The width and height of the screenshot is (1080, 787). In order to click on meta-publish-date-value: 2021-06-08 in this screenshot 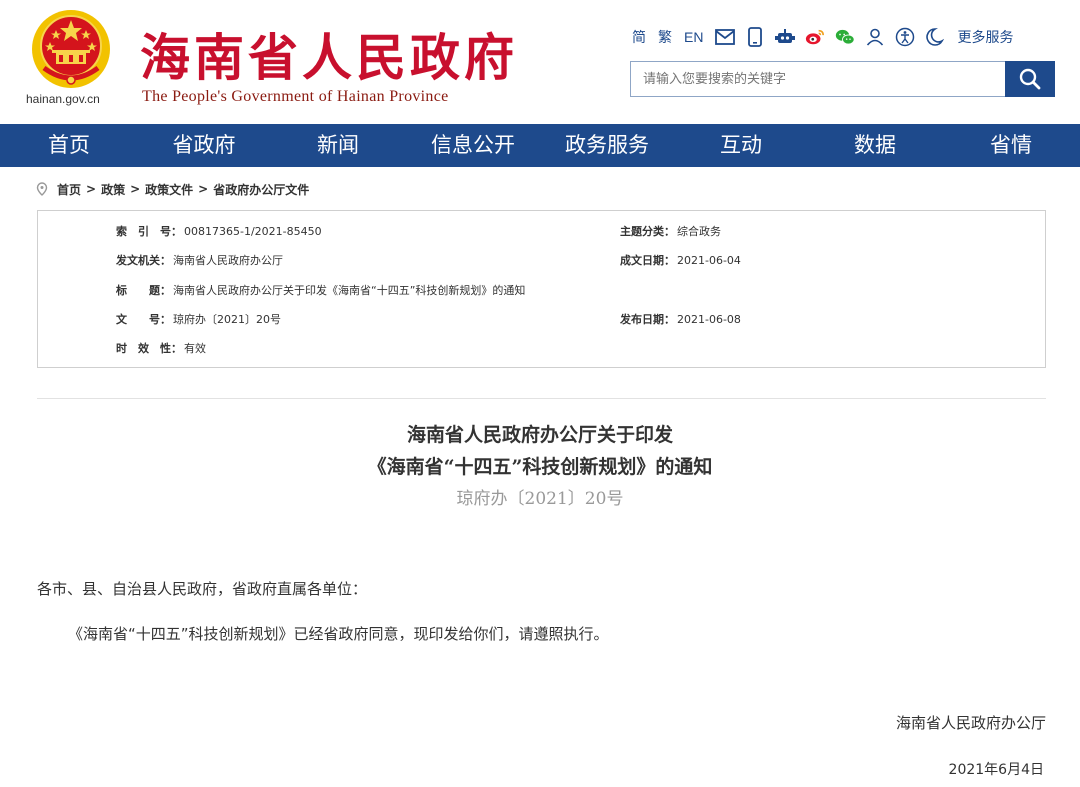, I will do `click(709, 319)`.